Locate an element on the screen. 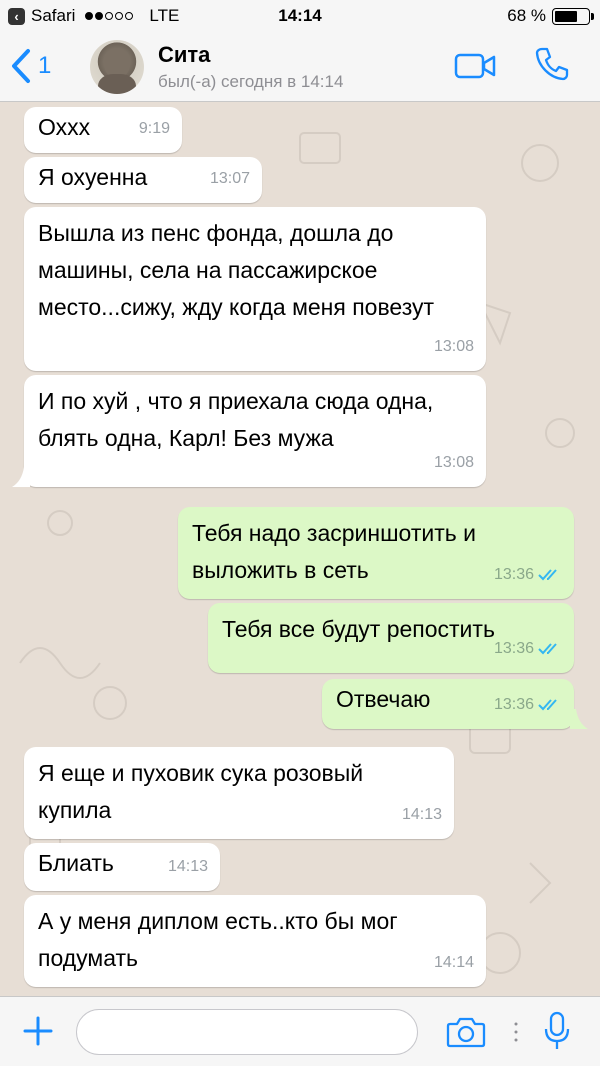  plus-icon is located at coordinates (38, 1031).